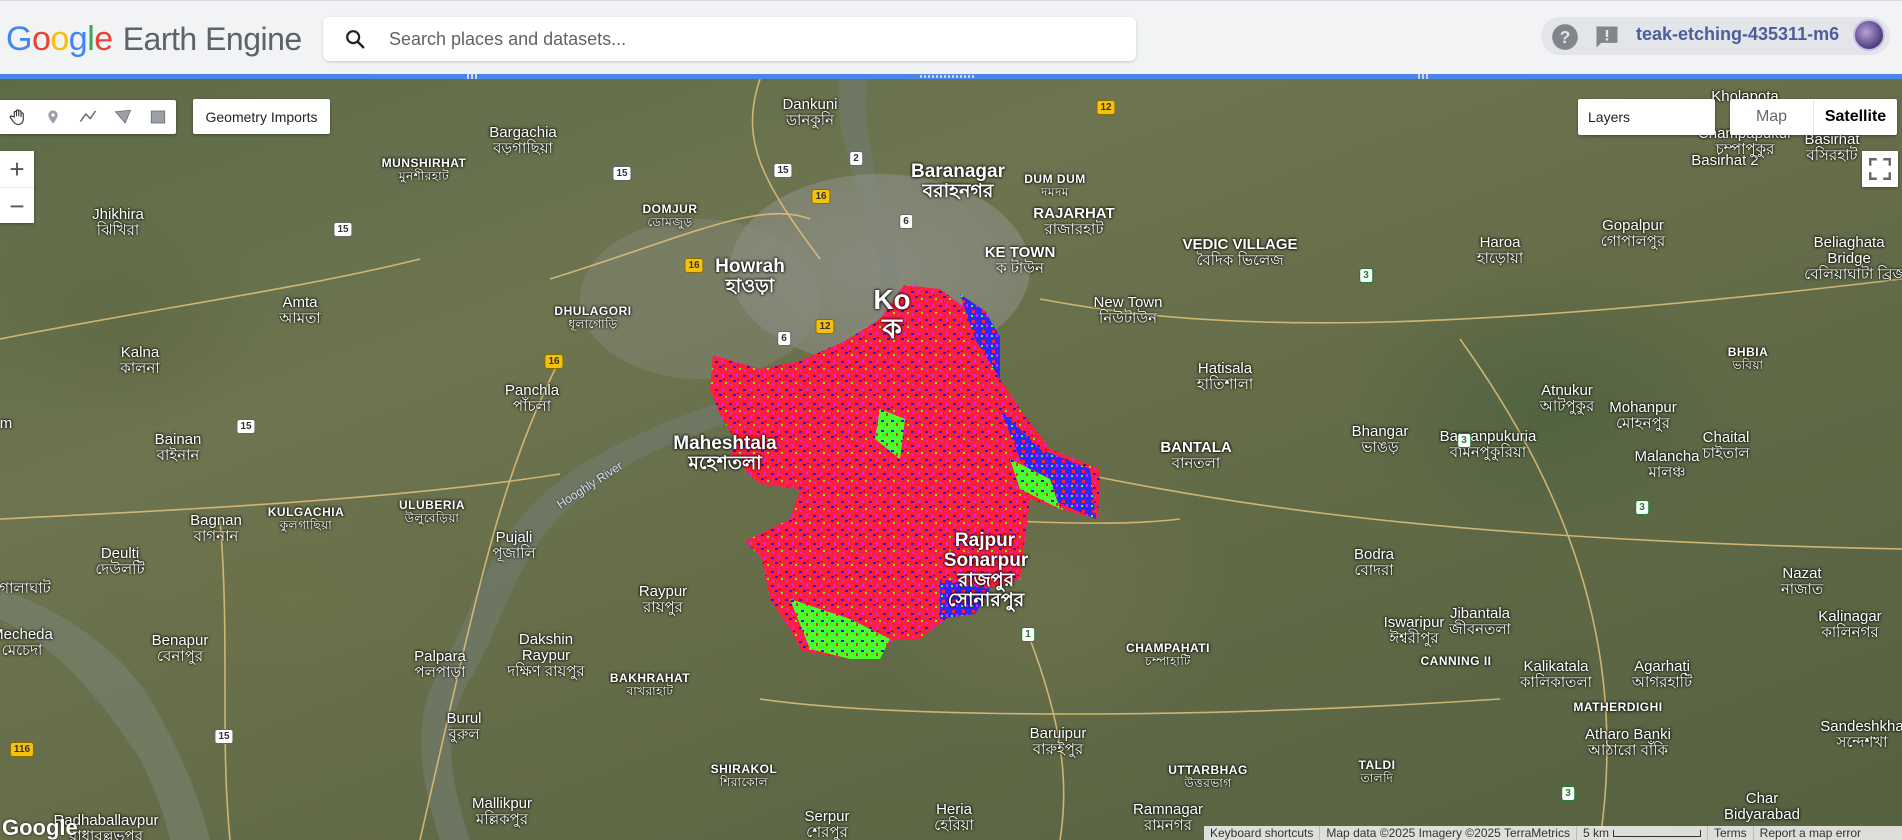  I want to click on place-label: RAJARHAT রাজারহাট, so click(1074, 221).